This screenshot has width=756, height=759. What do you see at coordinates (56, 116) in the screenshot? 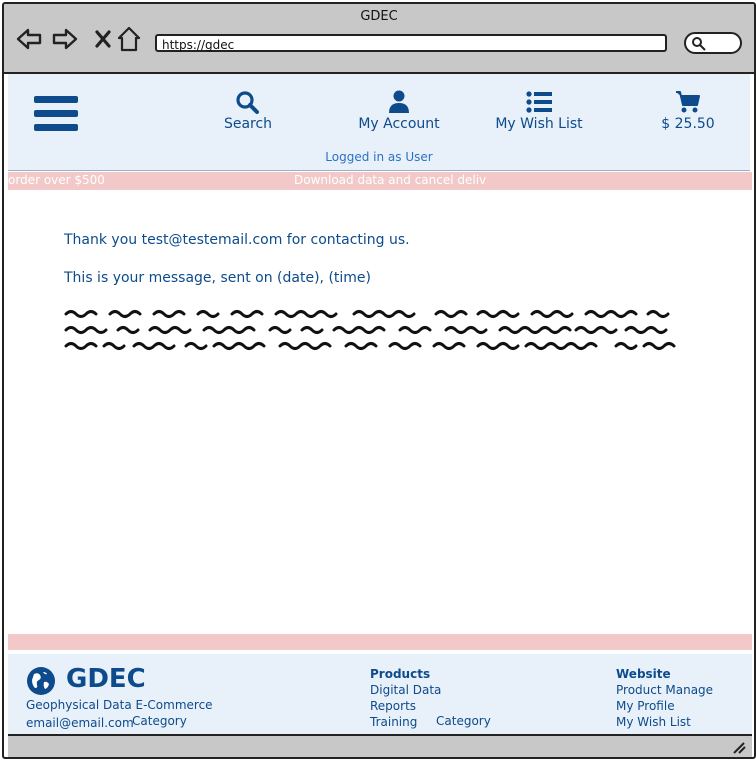
I see `menu-icon` at bounding box center [56, 116].